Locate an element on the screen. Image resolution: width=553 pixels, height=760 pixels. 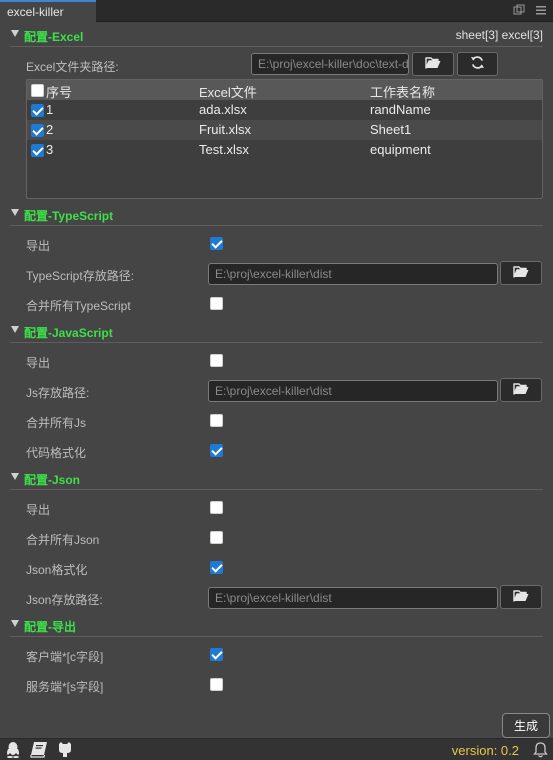
section-title: 配置-Excel is located at coordinates (54, 37).